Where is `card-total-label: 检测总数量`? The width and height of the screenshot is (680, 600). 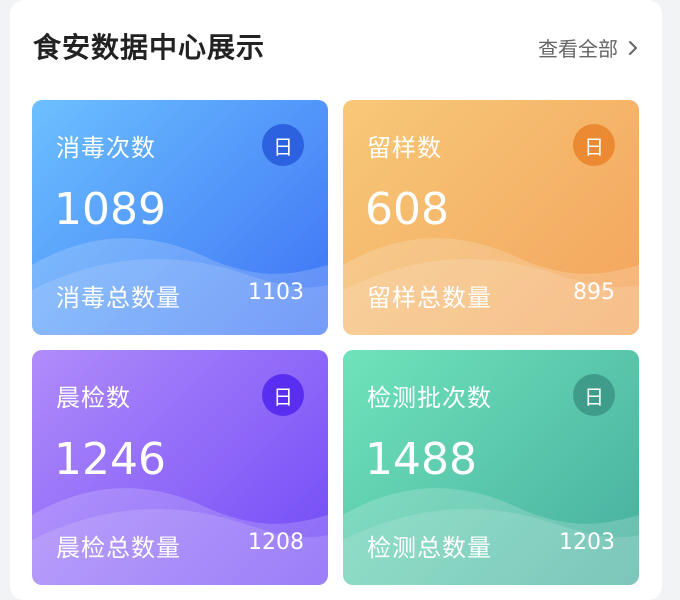 card-total-label: 检测总数量 is located at coordinates (429, 548).